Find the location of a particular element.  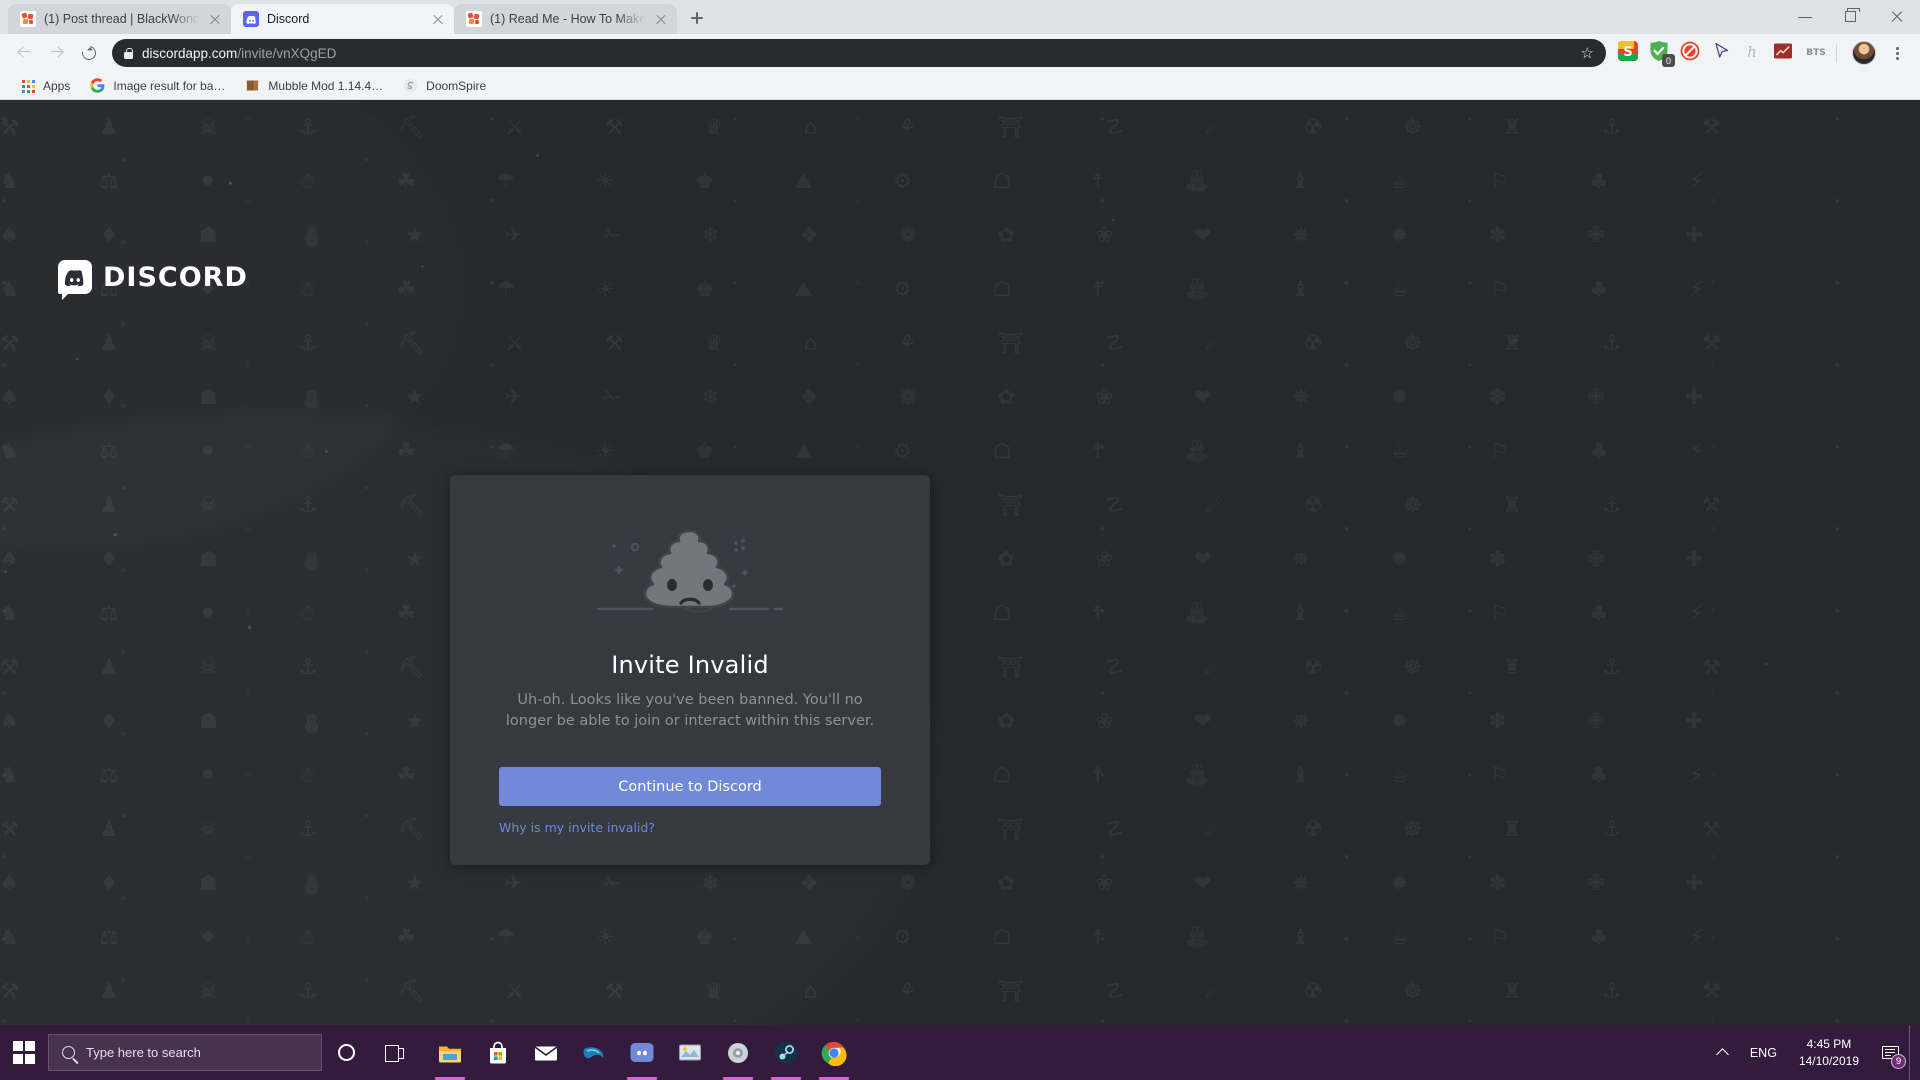

why-invite-invalid-link: Why is my invite invalid? is located at coordinates (577, 827).